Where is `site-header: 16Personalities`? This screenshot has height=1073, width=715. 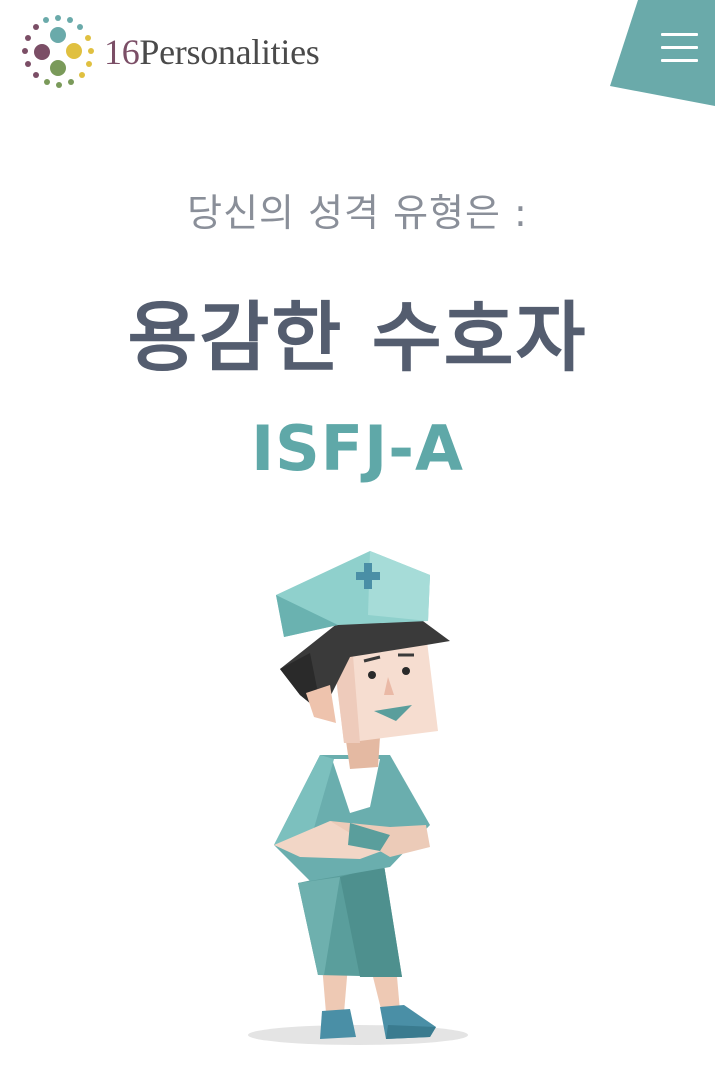 site-header: 16Personalities is located at coordinates (357, 60).